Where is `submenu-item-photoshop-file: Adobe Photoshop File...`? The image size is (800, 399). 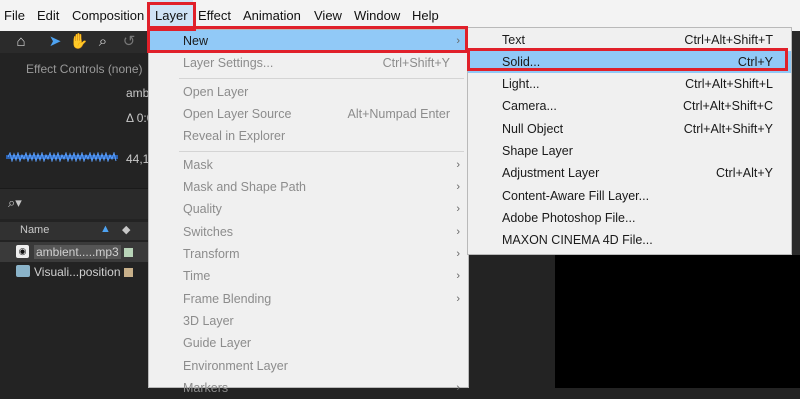 submenu-item-photoshop-file: Adobe Photoshop File... is located at coordinates (629, 218).